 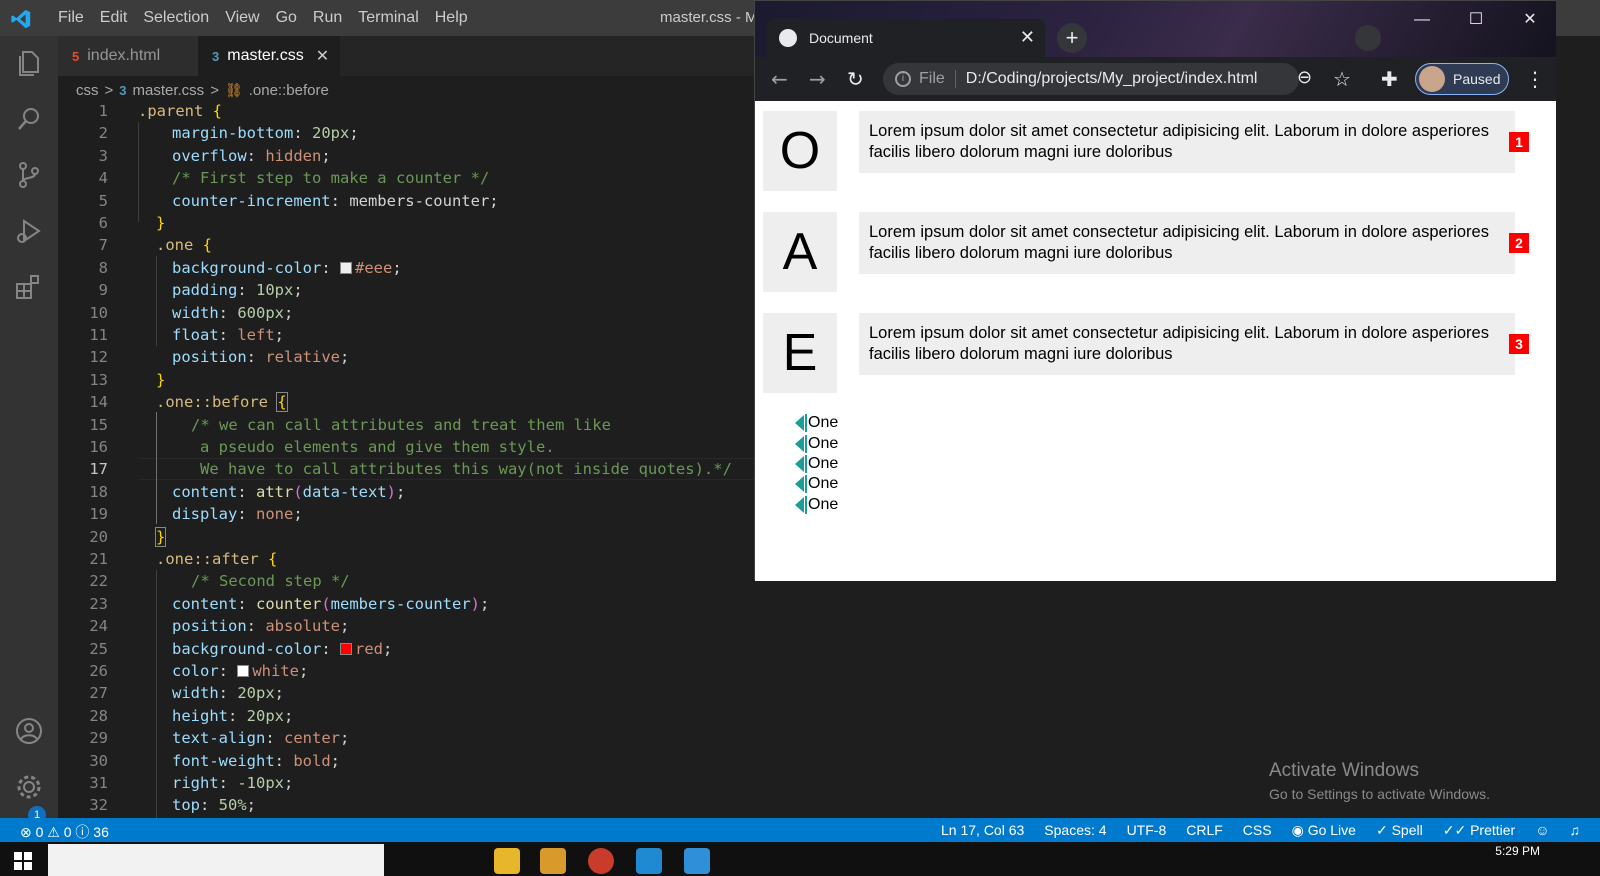 What do you see at coordinates (779, 79) in the screenshot?
I see `back-icon: ←` at bounding box center [779, 79].